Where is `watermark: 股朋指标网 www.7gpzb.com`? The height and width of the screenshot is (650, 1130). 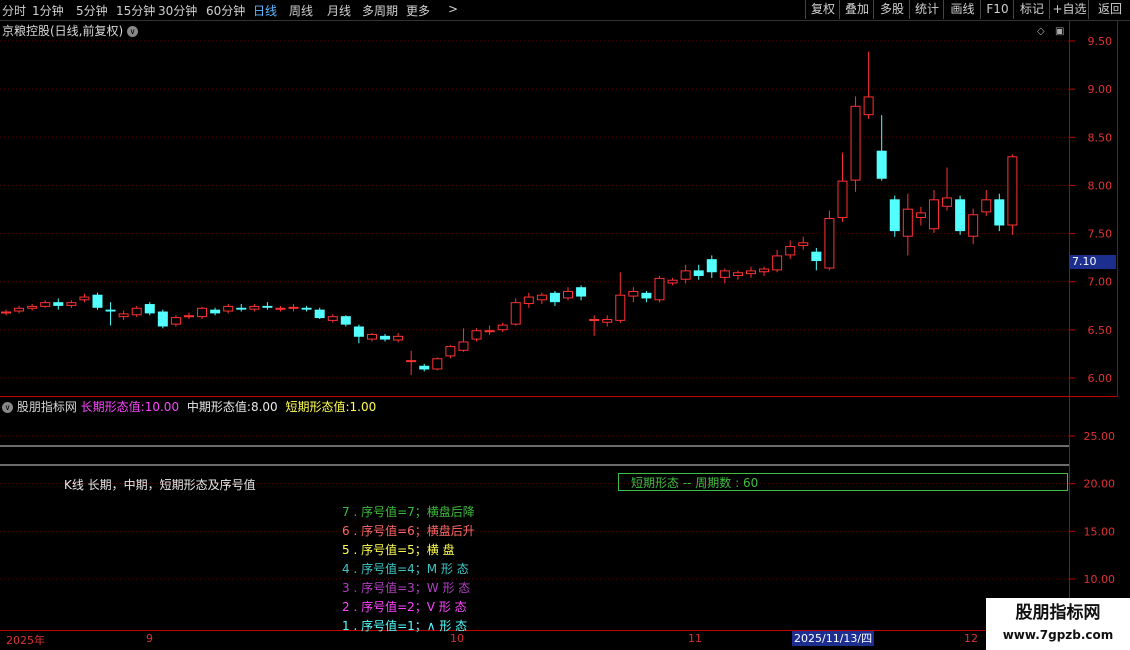 watermark: 股朋指标网 www.7gpzb.com is located at coordinates (1058, 624).